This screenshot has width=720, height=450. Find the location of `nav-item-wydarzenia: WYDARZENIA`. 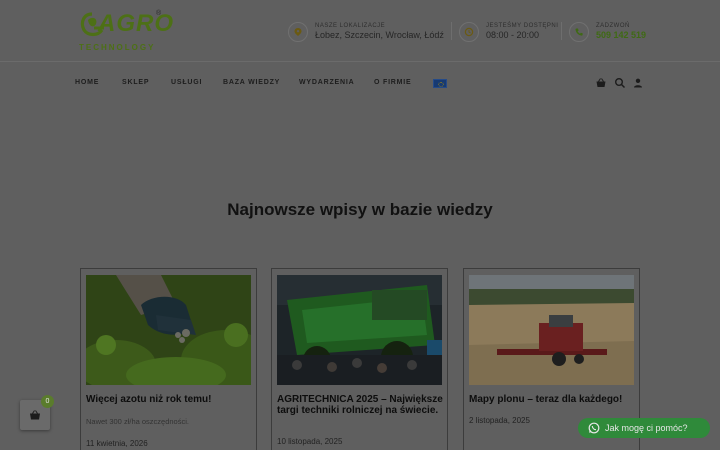

nav-item-wydarzenia: WYDARZENIA is located at coordinates (326, 82).